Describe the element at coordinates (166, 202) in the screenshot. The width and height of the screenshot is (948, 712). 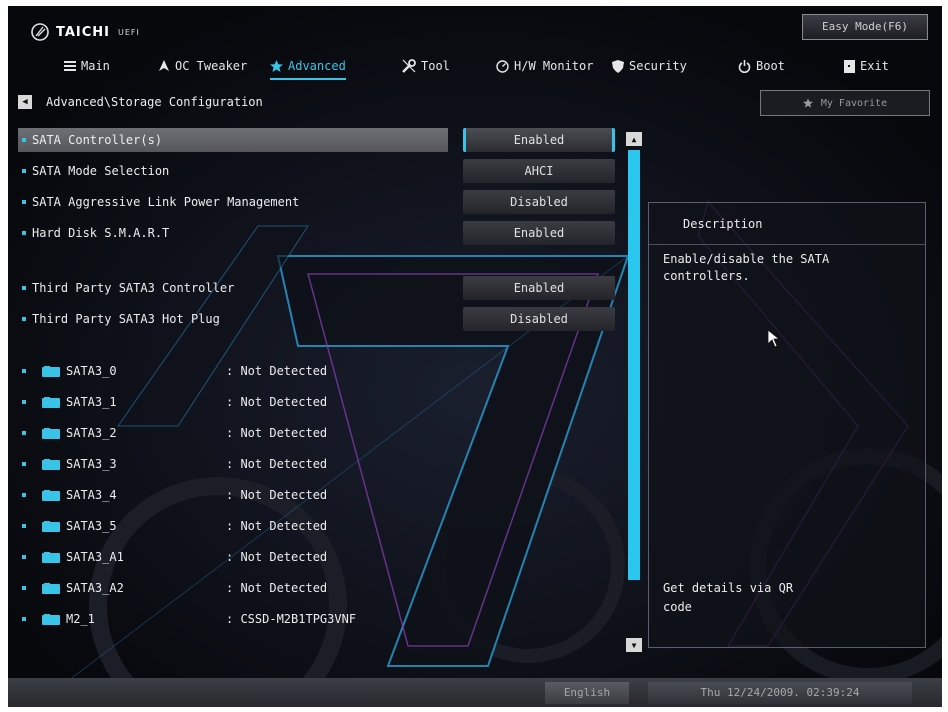
I see `setting-label: SATA Aggressive Link Power Management` at that location.